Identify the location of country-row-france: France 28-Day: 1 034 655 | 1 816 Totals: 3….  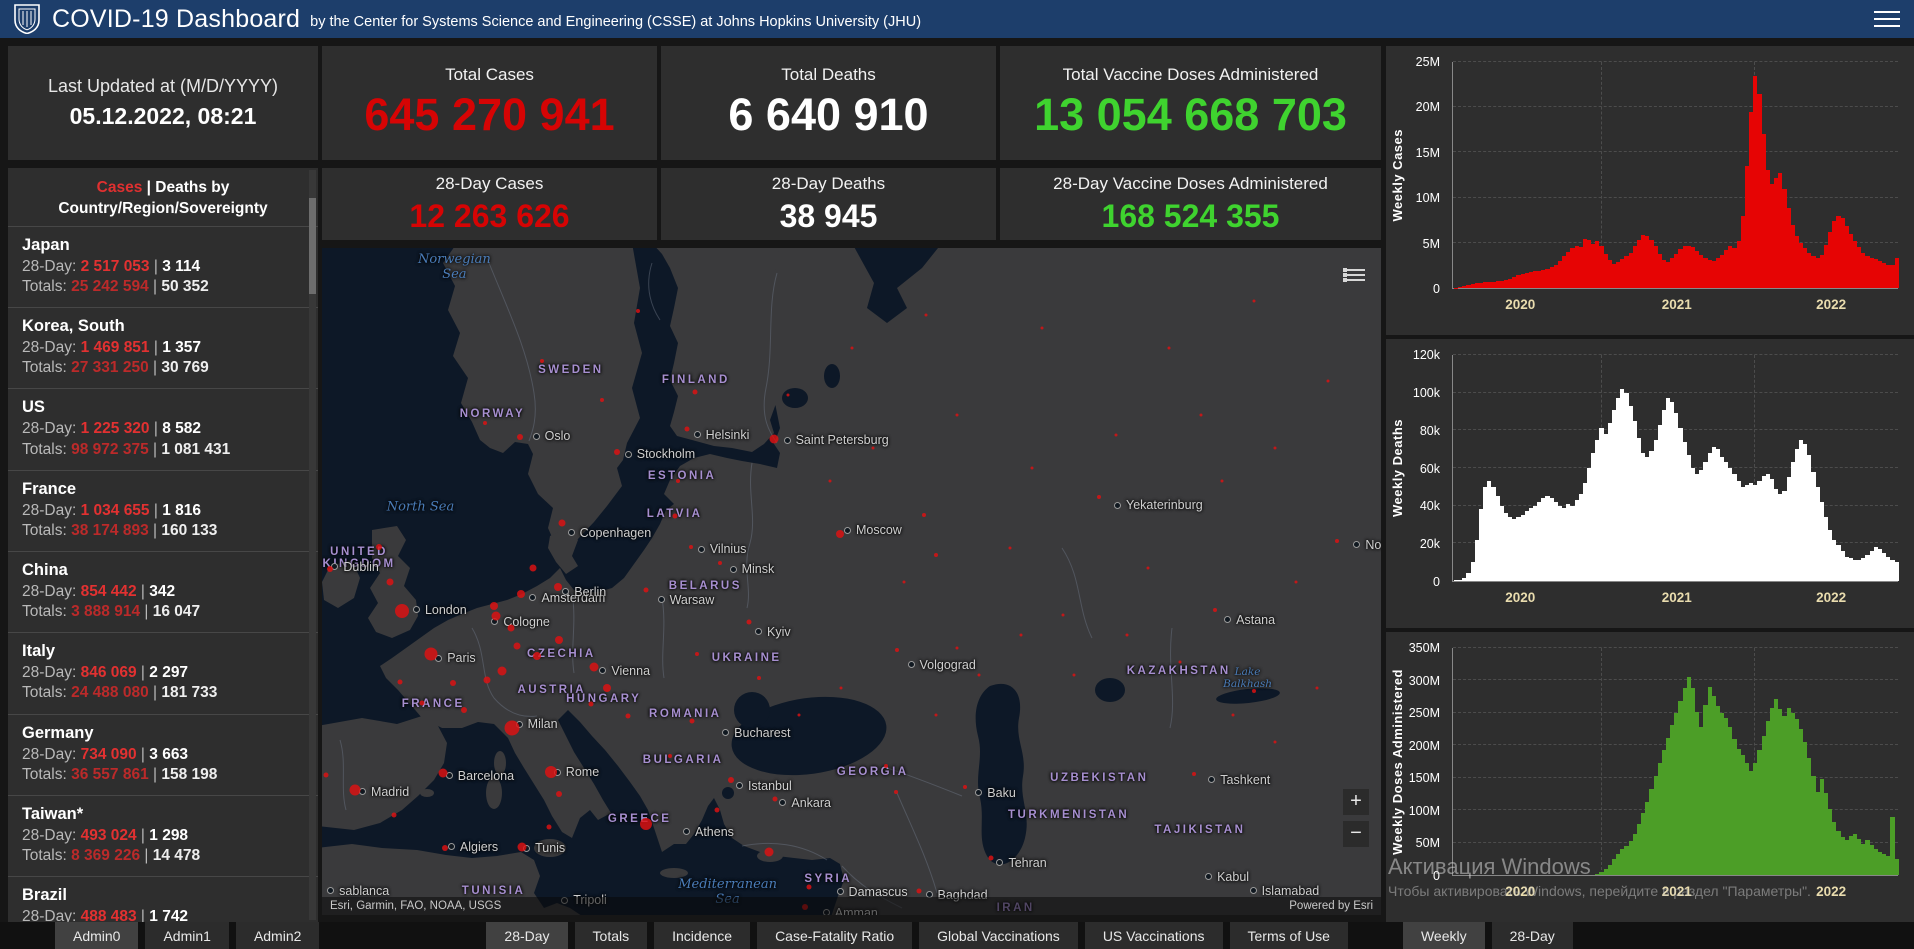
(163, 510).